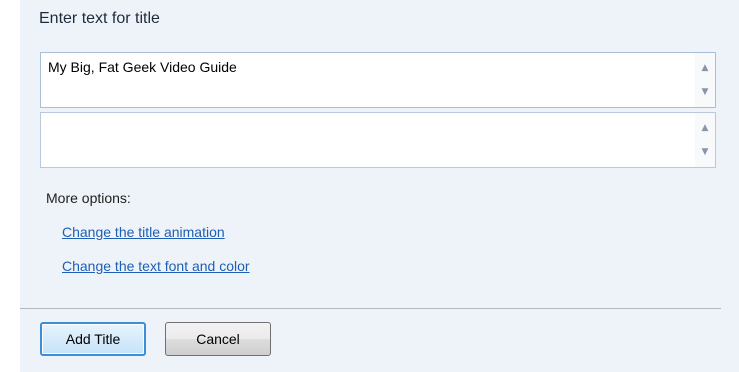 This screenshot has width=739, height=372. I want to click on add-title-button: Add Title, so click(93, 339).